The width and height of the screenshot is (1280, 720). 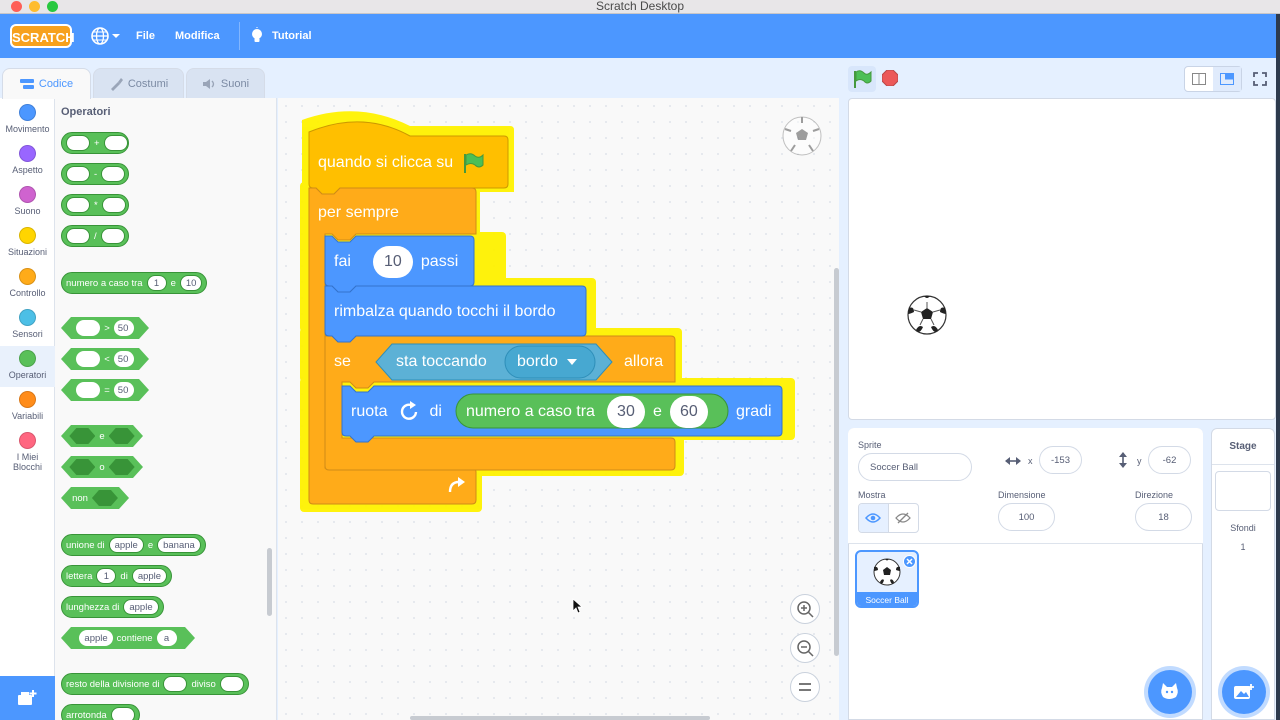 I want to click on category-motion: Movimento, so click(x=27, y=124).